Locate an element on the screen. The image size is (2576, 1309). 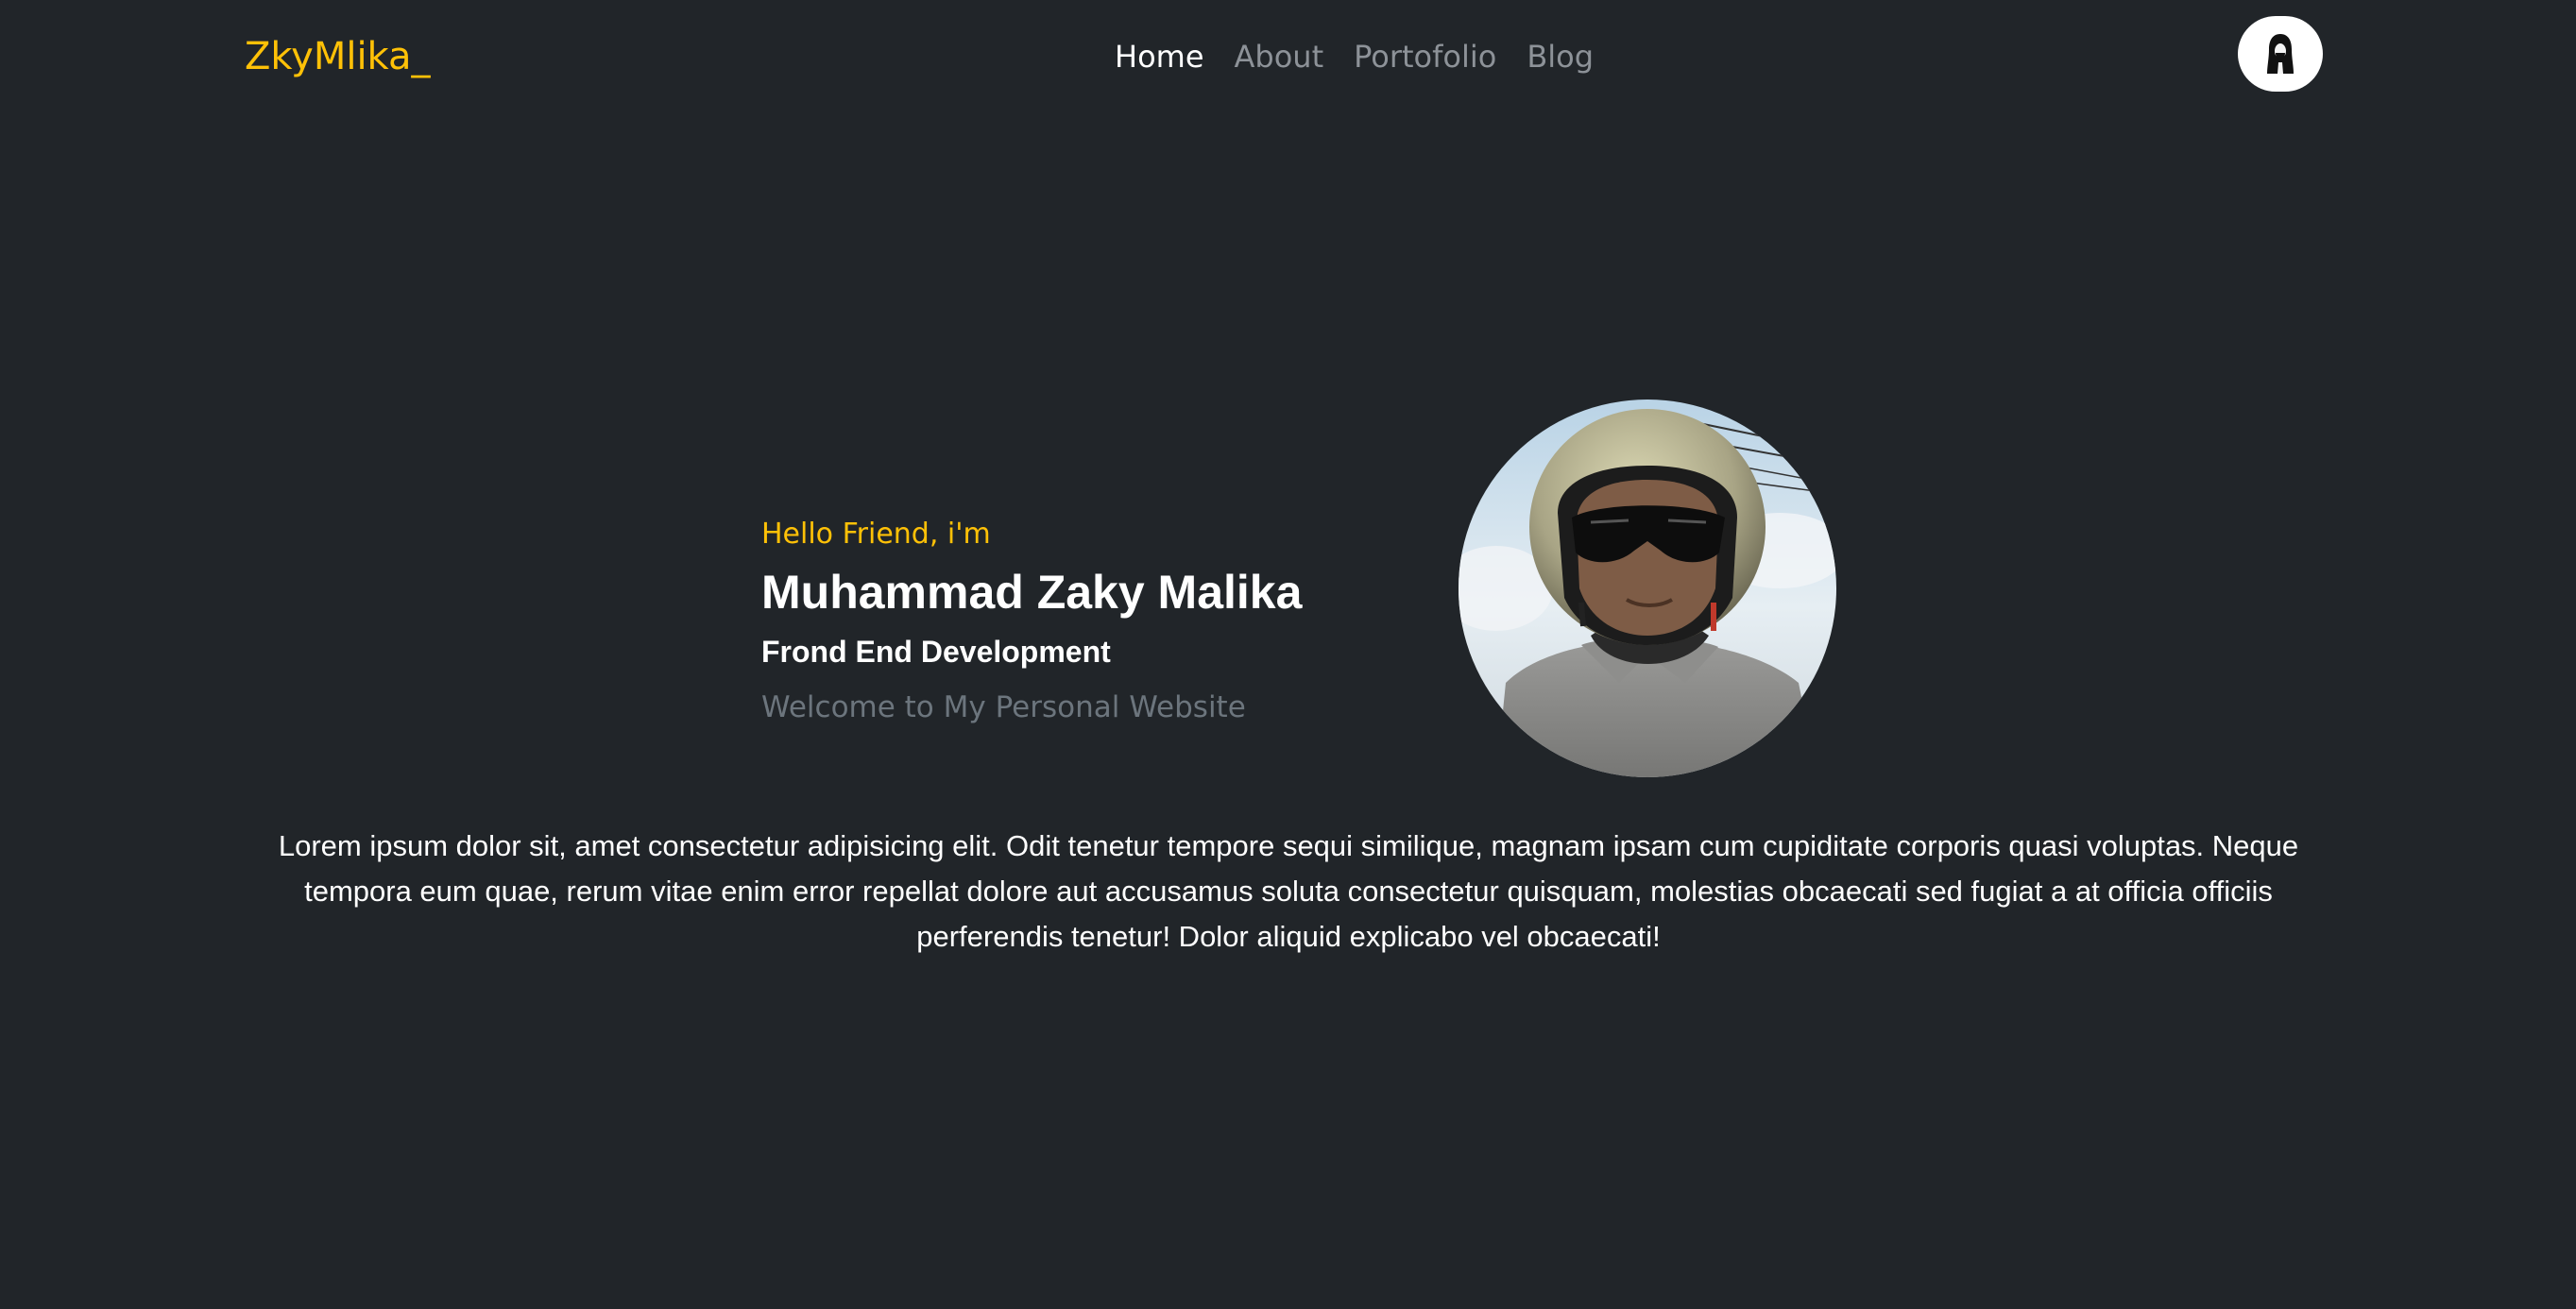
hero-name: Muhammad Zaky Malika is located at coordinates (1032, 592).